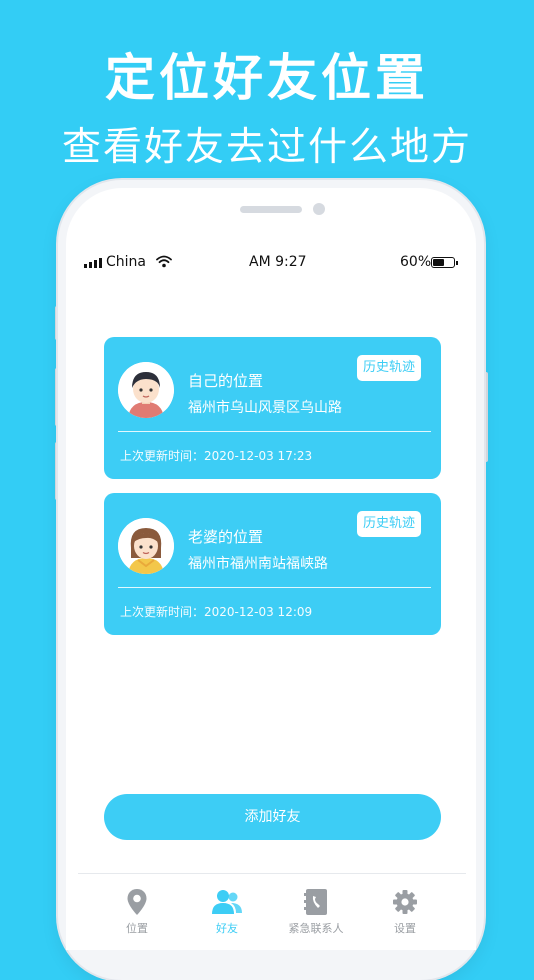 This screenshot has width=534, height=980. I want to click on contacts-book-icon, so click(315, 902).